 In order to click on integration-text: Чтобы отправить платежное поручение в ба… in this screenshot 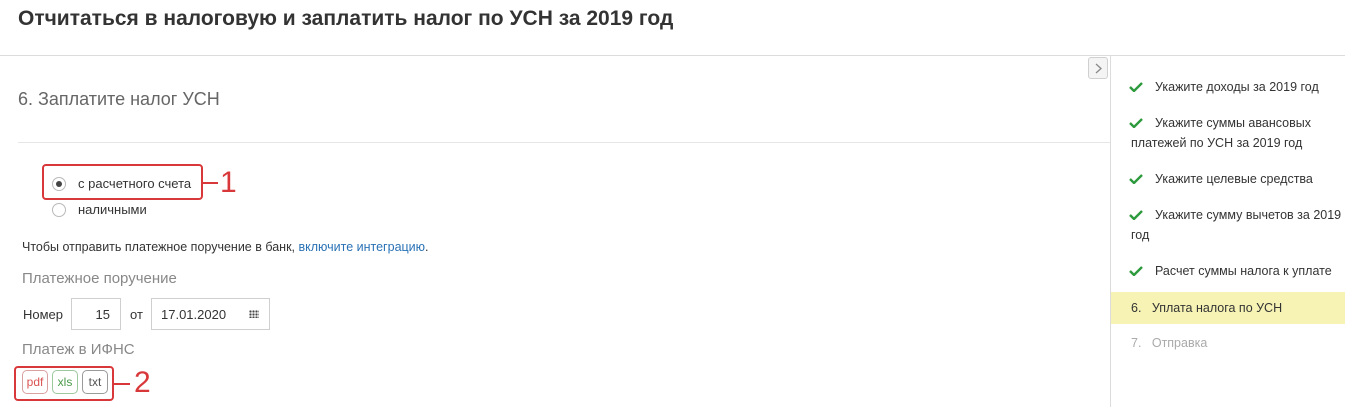, I will do `click(160, 247)`.